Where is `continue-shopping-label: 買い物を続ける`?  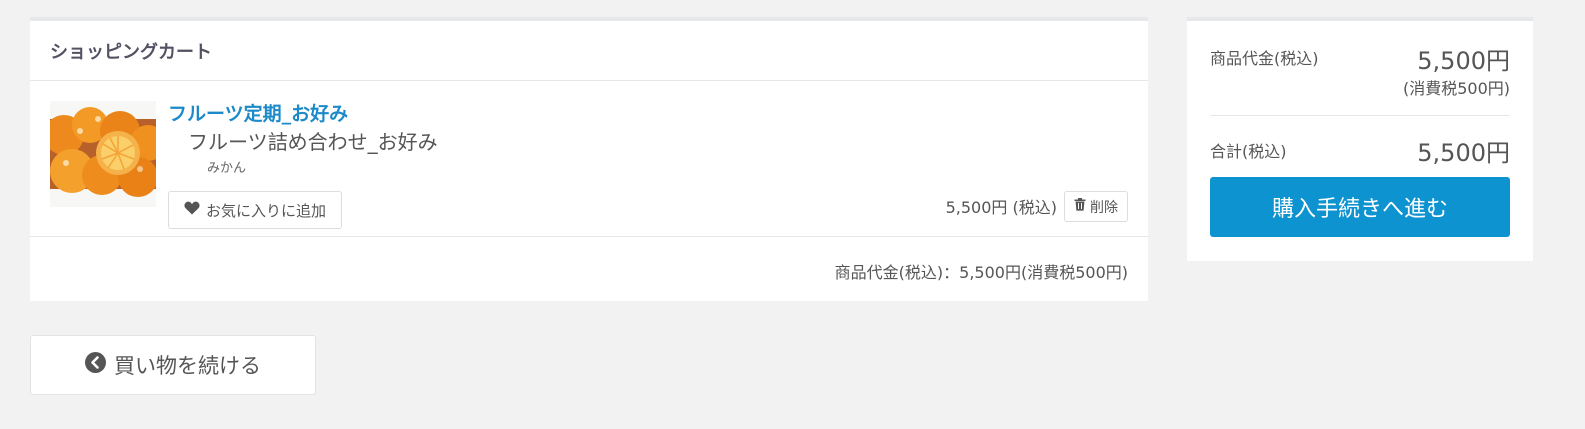 continue-shopping-label: 買い物を続ける is located at coordinates (187, 366).